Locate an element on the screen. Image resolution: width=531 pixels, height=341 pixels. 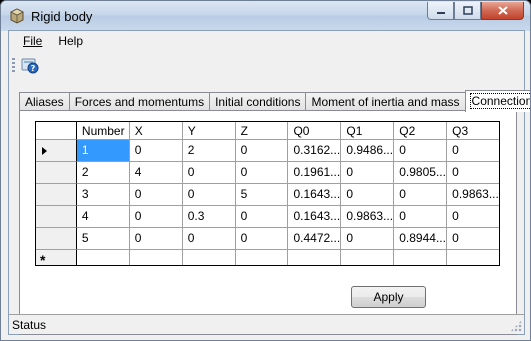
table-cell: 3 is located at coordinates (103, 195).